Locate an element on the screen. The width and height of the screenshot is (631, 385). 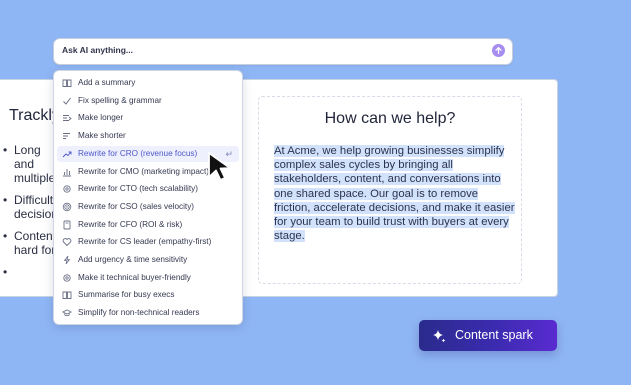
heart-icon is located at coordinates (67, 242).